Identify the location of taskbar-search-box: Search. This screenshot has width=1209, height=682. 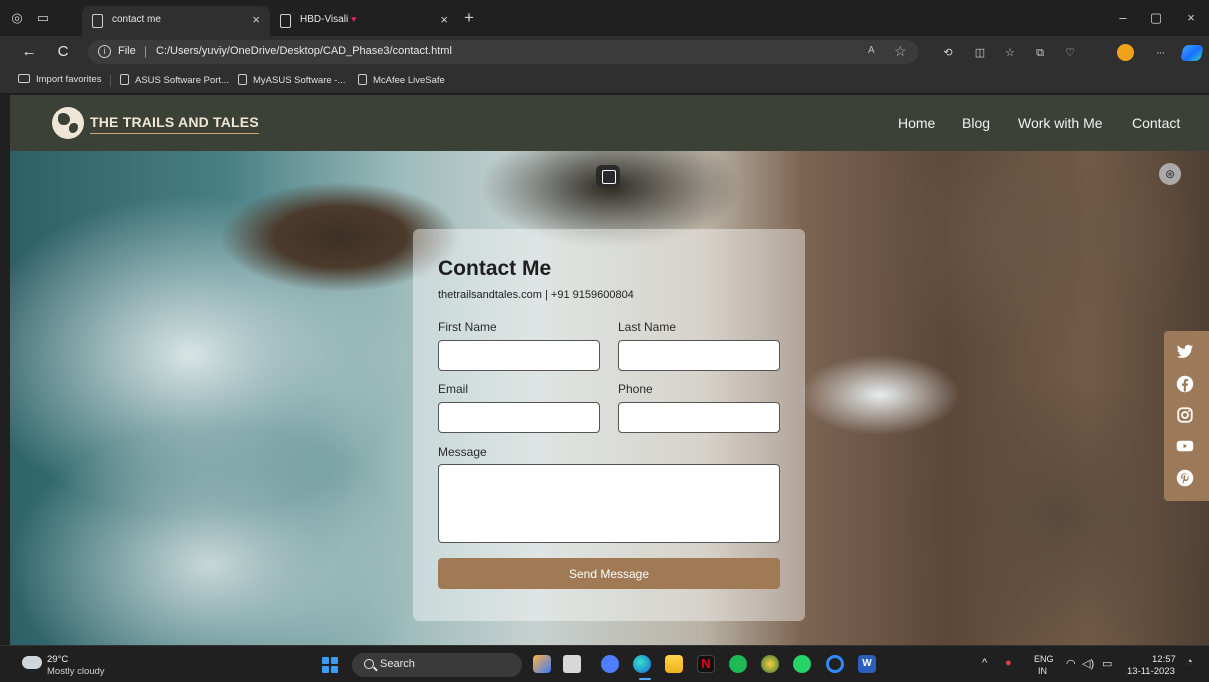
(437, 665).